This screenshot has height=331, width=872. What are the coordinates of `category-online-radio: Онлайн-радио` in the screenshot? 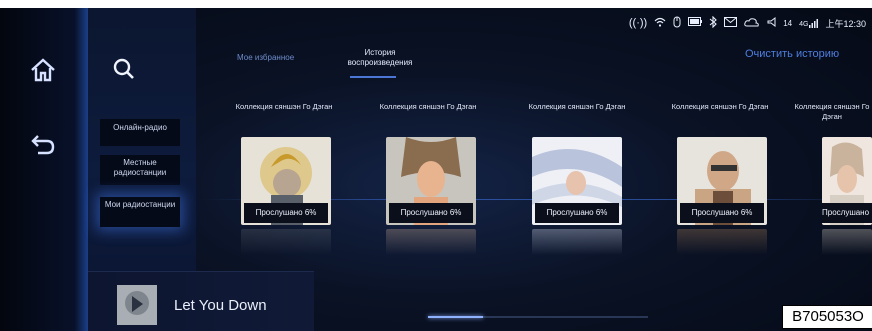 It's located at (140, 132).